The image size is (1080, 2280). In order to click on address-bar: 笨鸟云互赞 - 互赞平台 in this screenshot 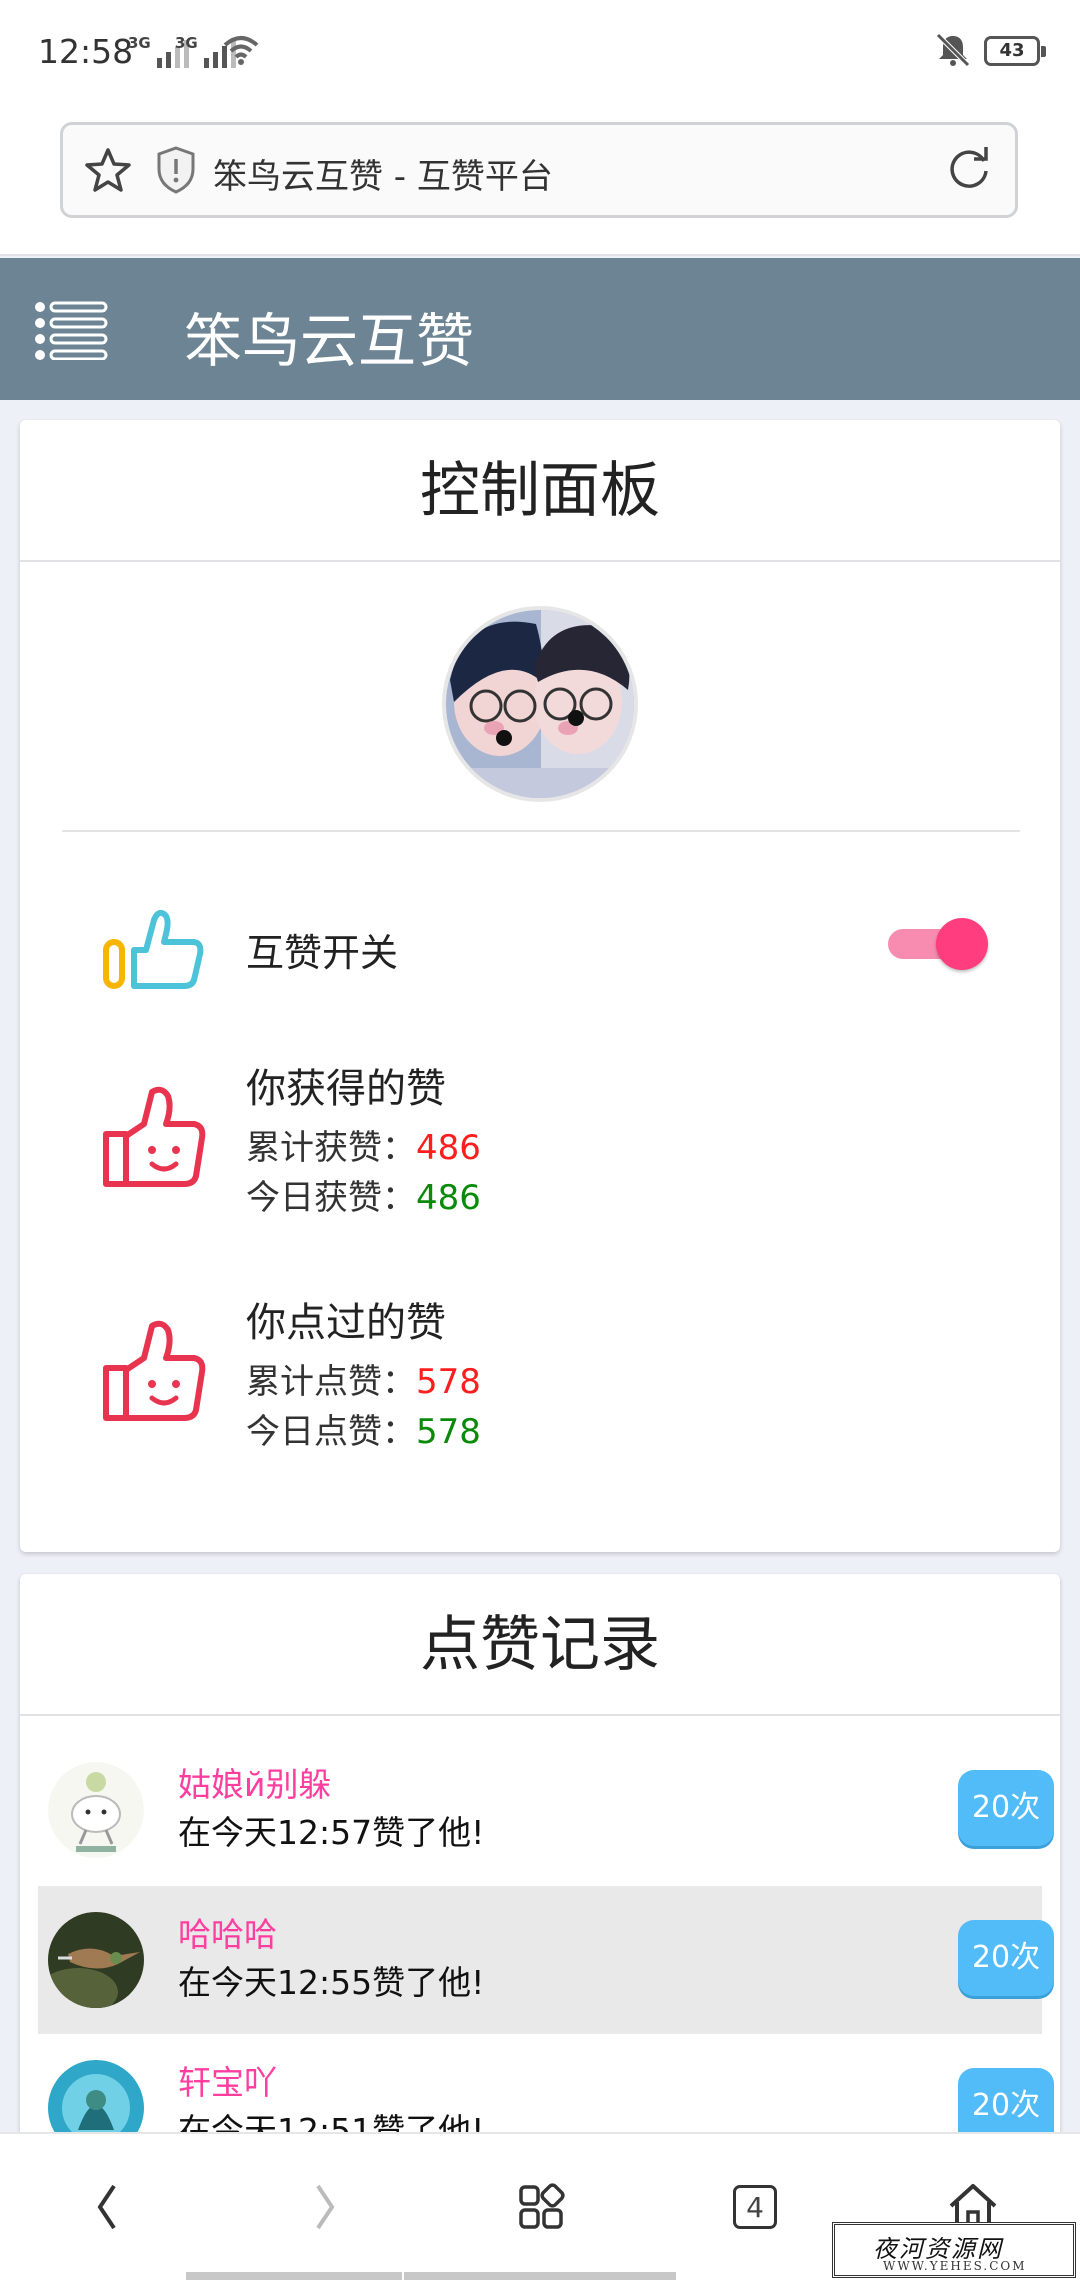, I will do `click(539, 170)`.